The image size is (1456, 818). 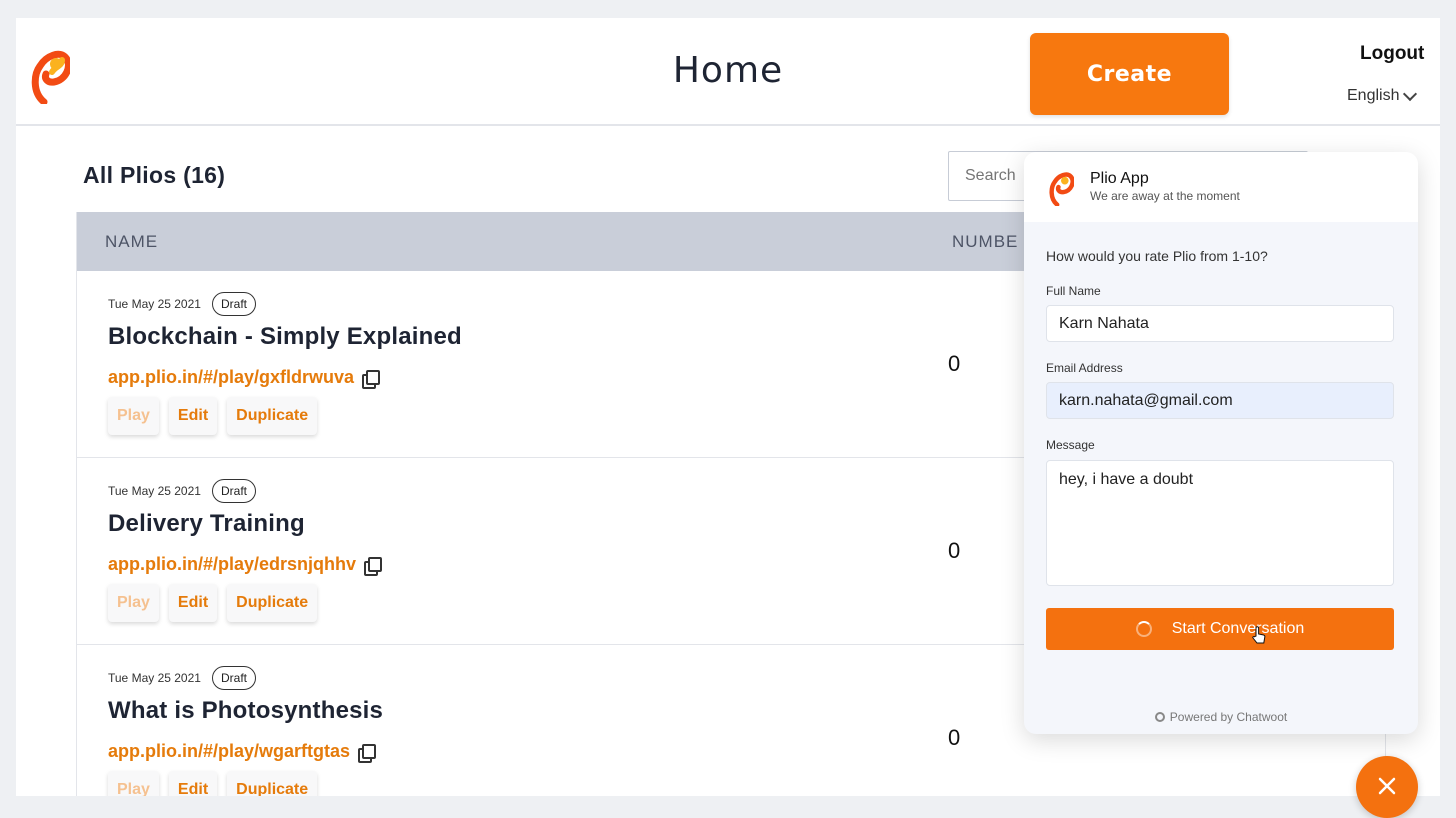 I want to click on row-link: app.plio.in/#/play/wgarftgtas, so click(x=242, y=752).